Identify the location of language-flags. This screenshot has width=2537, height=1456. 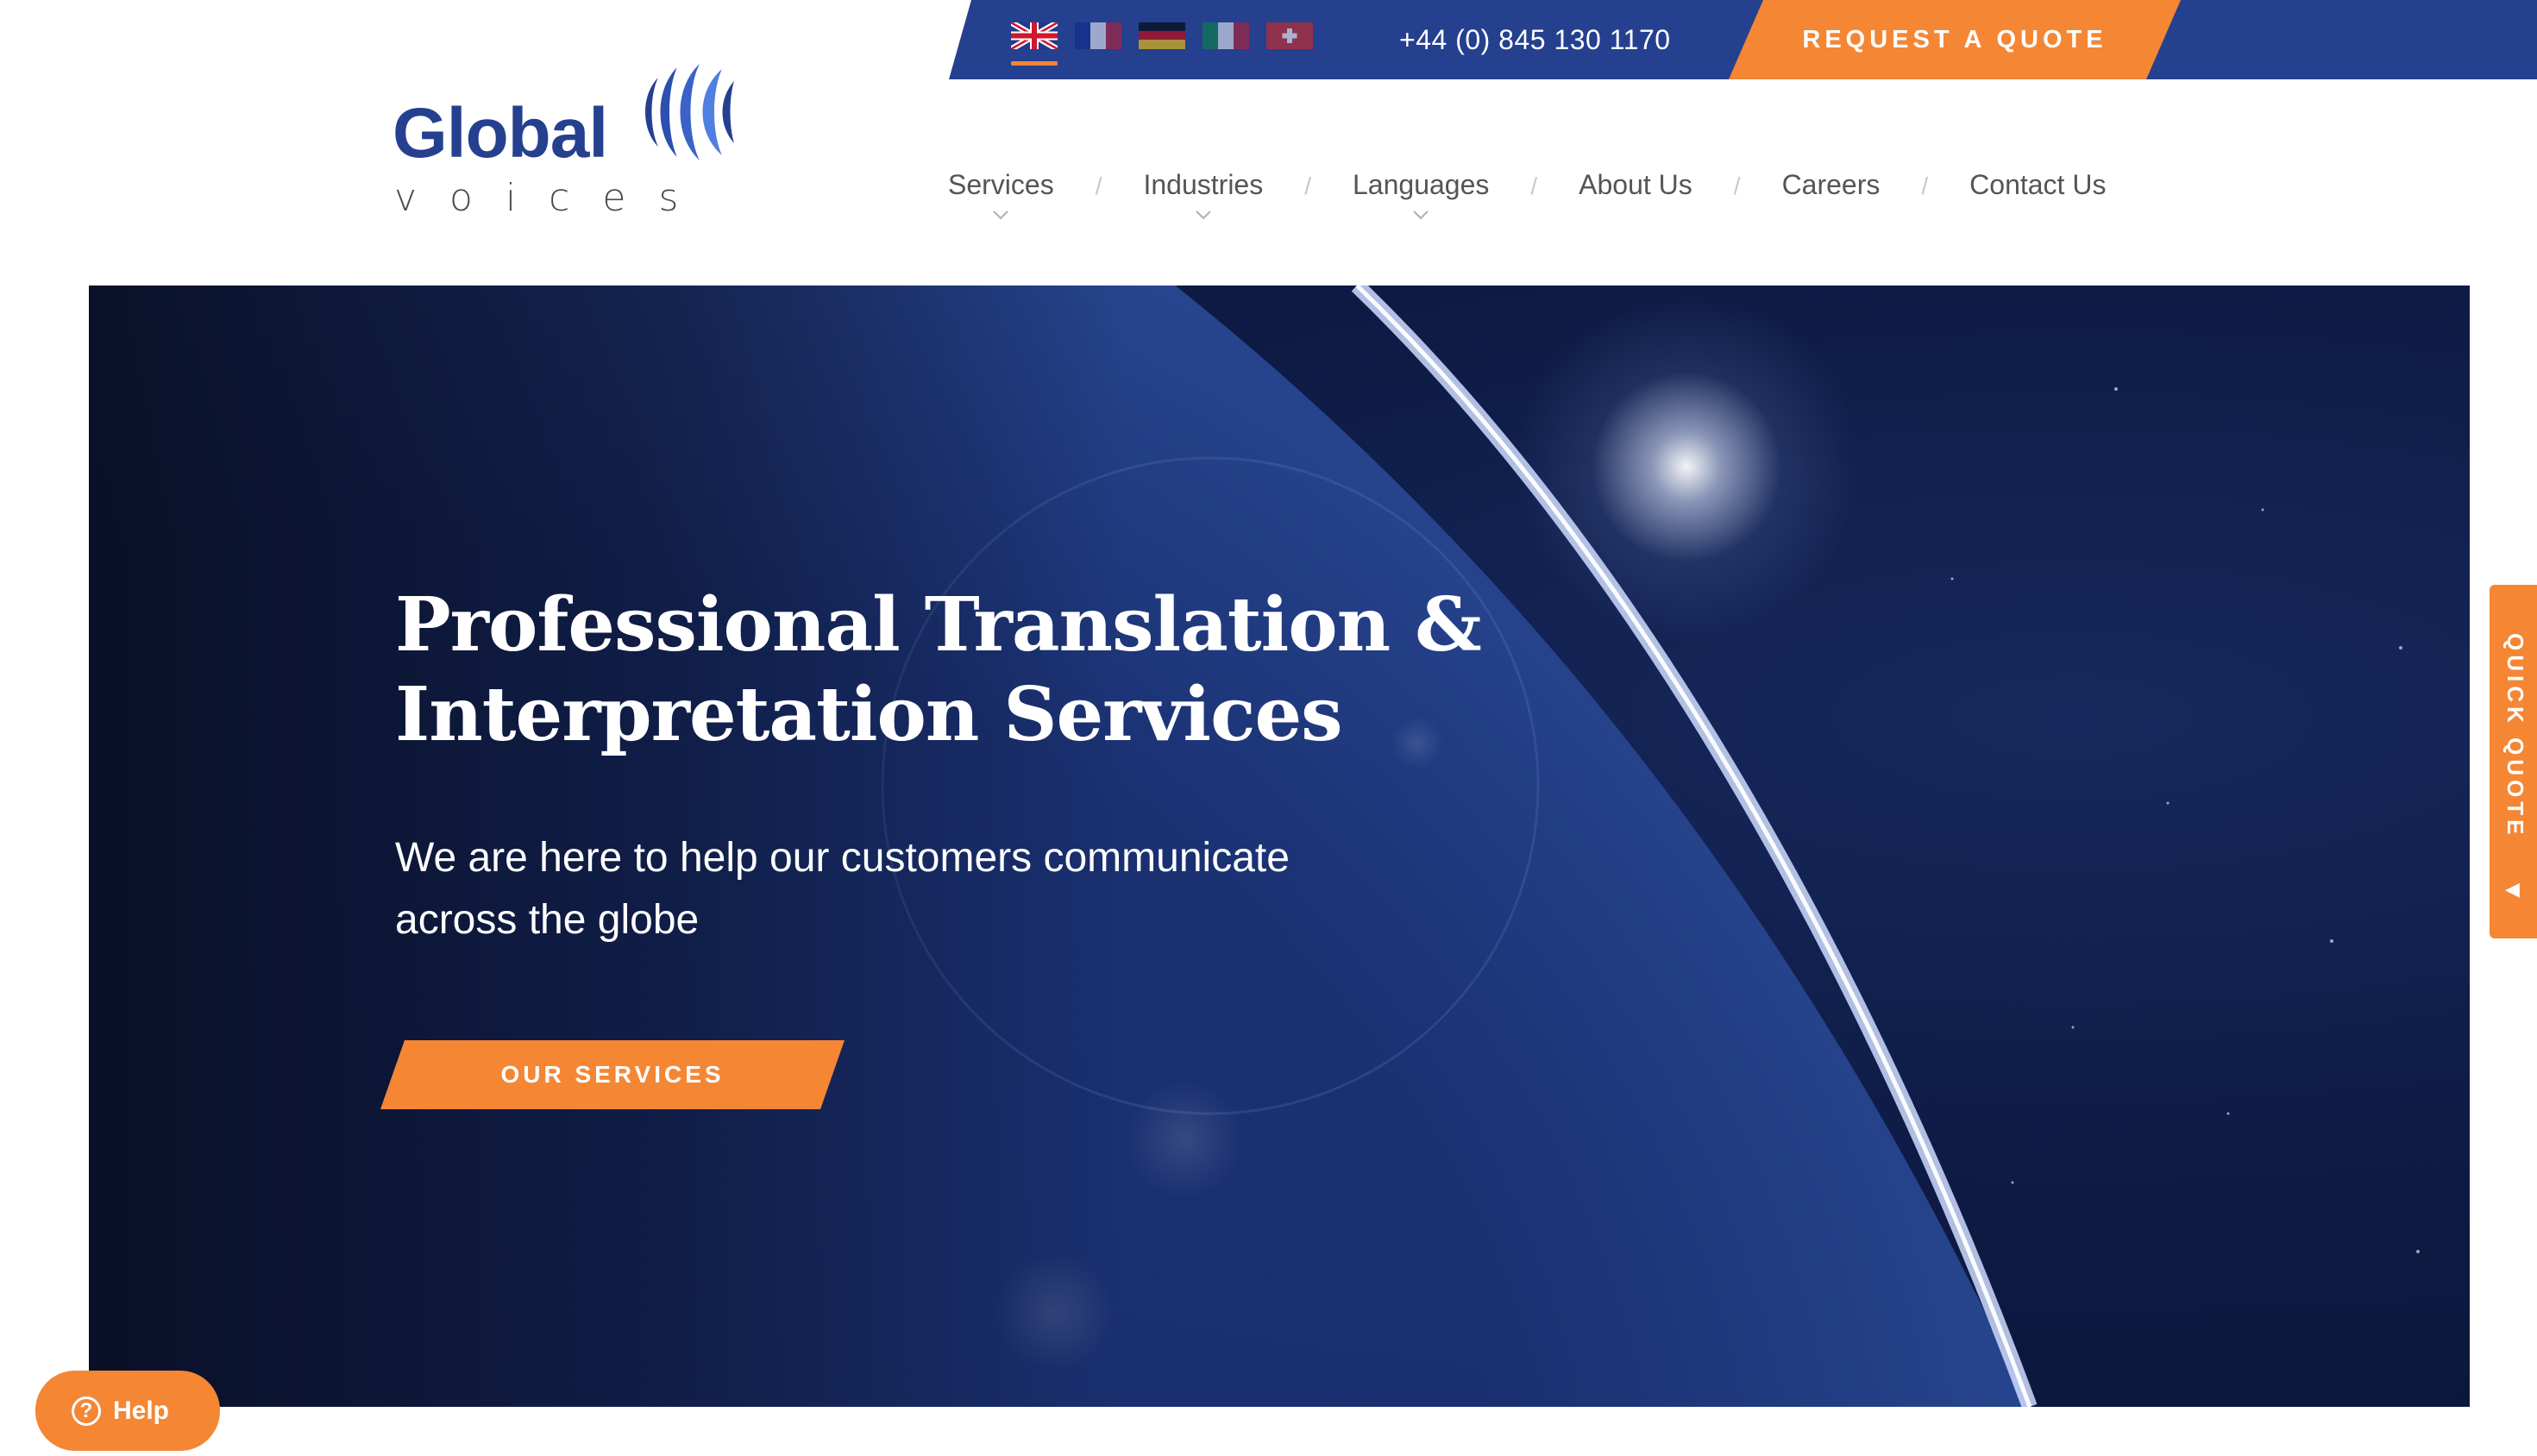
(1162, 35).